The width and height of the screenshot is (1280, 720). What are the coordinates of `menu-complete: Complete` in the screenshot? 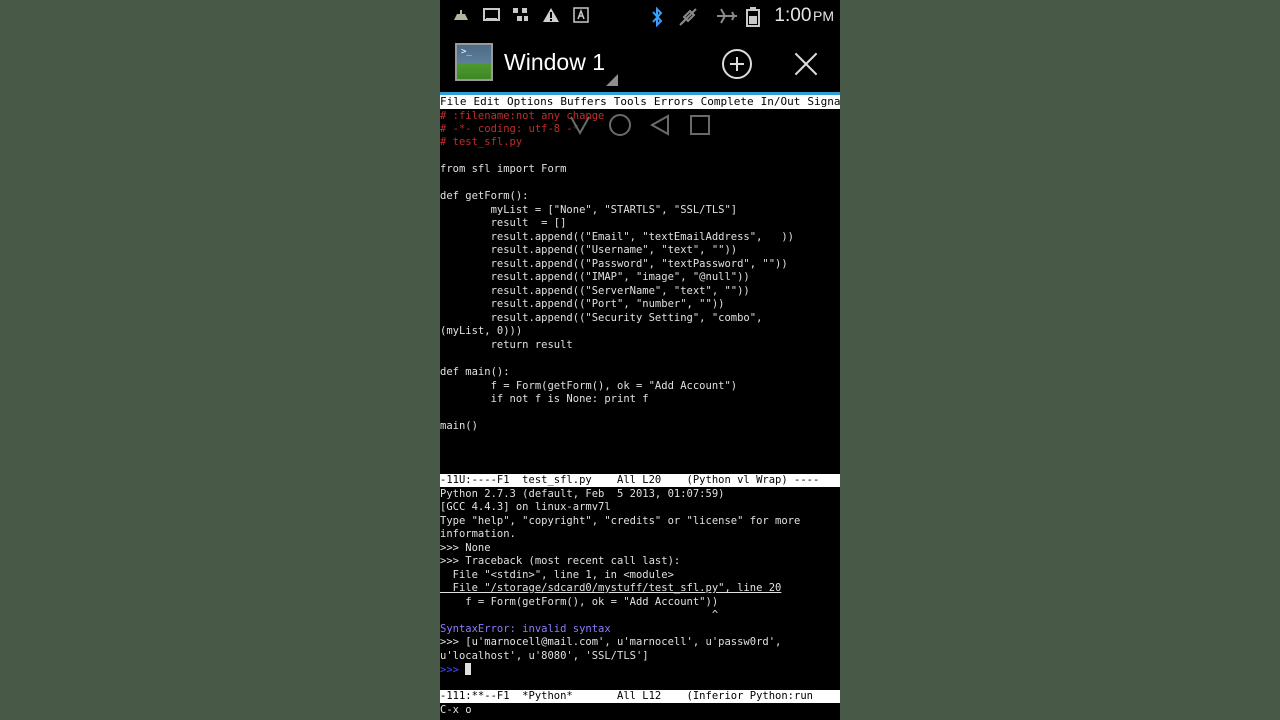 It's located at (727, 101).